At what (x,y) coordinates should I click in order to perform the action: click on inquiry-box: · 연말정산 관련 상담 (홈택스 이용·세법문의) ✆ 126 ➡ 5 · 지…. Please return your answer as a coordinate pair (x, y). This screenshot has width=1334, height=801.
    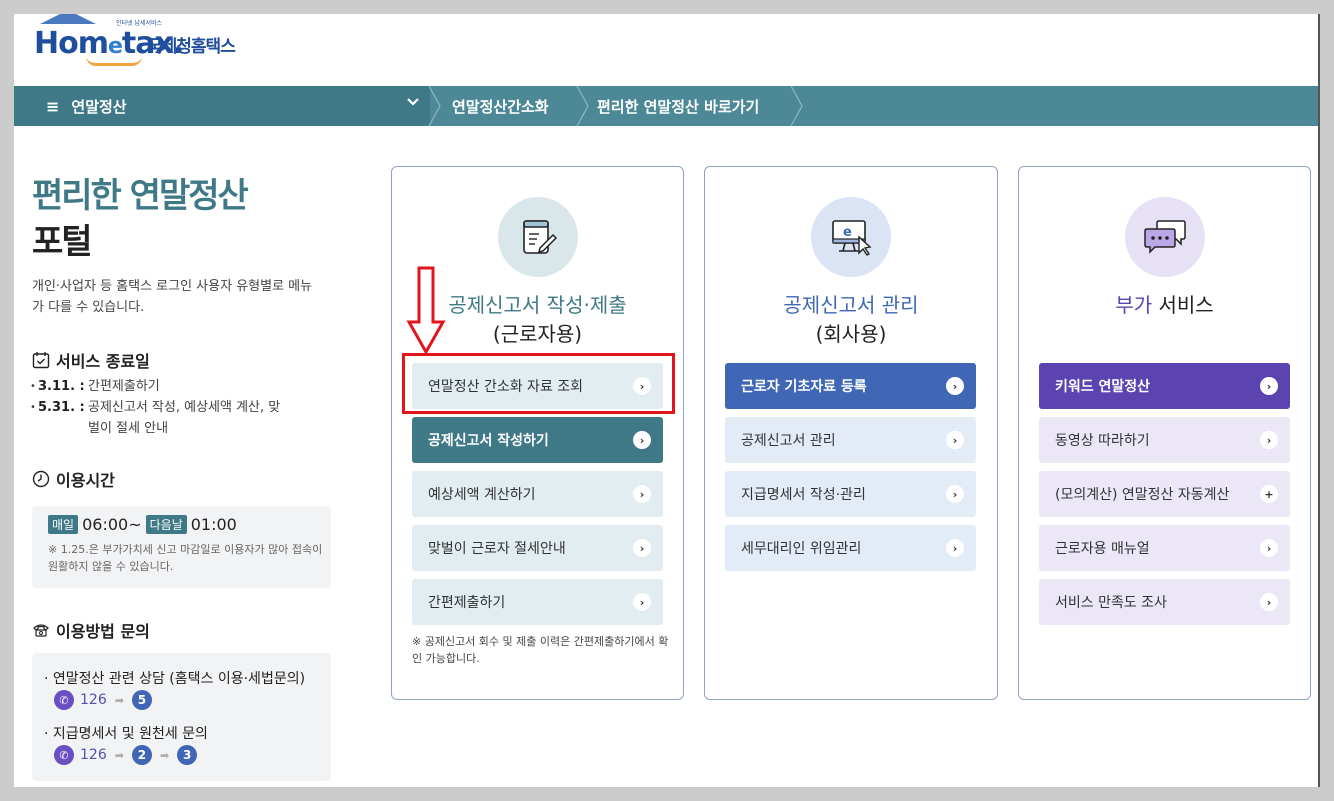
    Looking at the image, I should click on (181, 717).